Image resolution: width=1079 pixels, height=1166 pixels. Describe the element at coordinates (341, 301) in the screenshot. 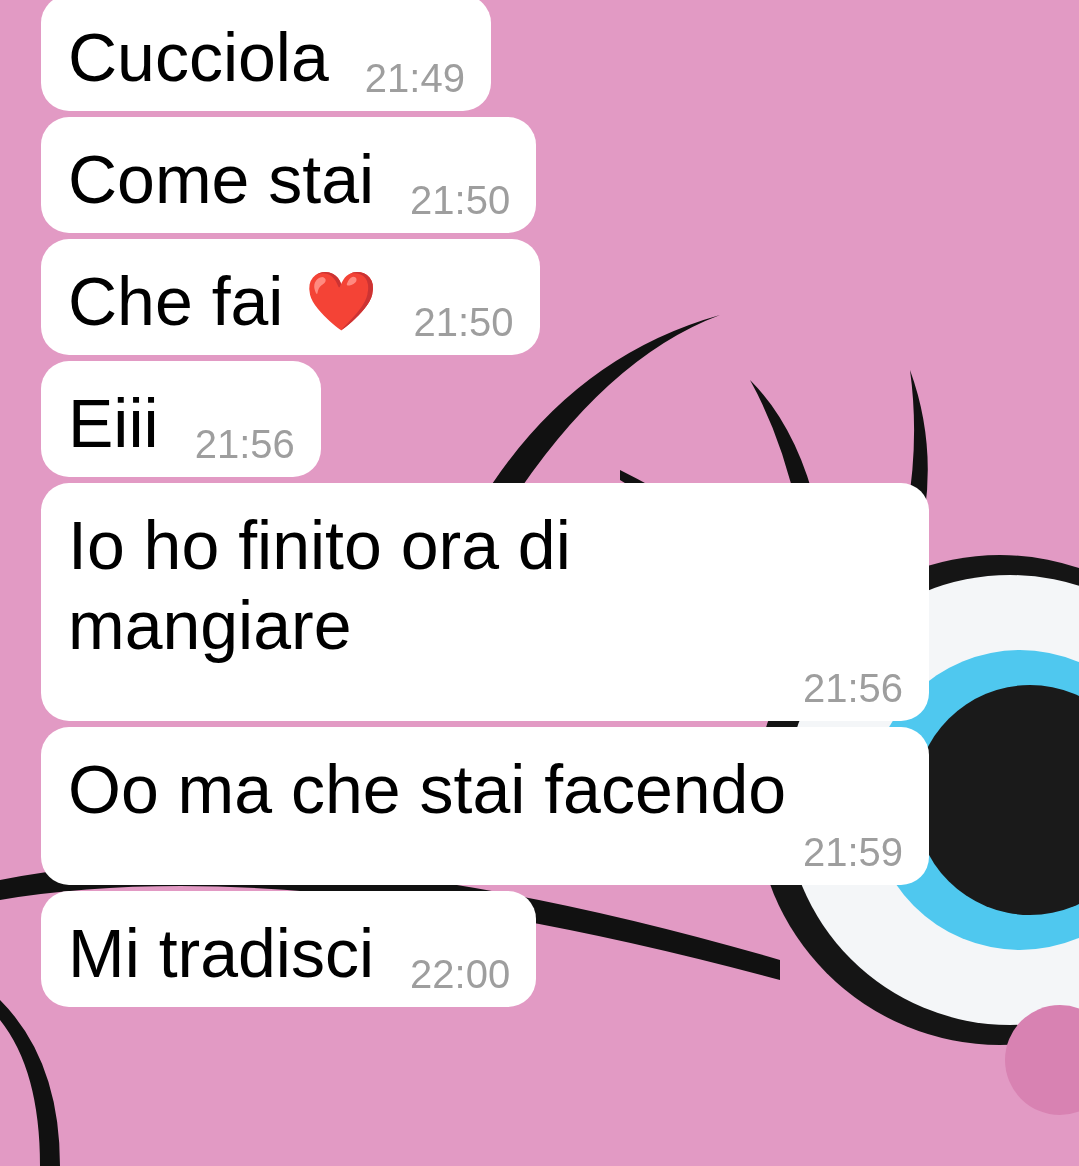

I see `heart-emoji: ❤` at that location.